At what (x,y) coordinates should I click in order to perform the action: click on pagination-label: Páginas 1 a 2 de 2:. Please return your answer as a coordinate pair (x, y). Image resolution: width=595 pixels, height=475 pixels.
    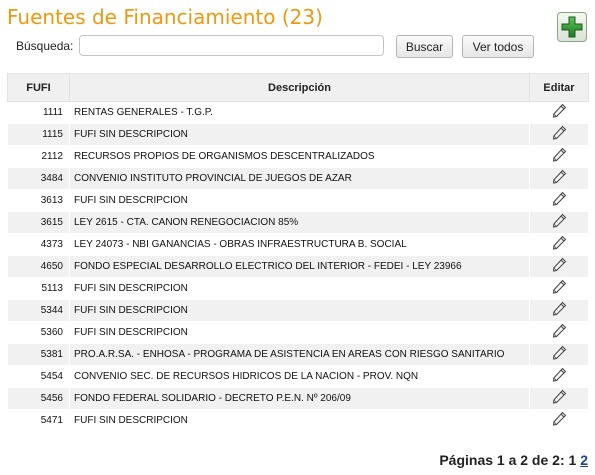
    Looking at the image, I should click on (502, 460).